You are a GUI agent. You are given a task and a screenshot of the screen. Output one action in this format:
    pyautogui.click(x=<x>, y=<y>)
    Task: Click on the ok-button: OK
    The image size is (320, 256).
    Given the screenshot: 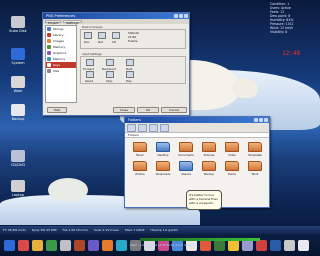 What is the action you would take?
    pyautogui.click(x=148, y=110)
    